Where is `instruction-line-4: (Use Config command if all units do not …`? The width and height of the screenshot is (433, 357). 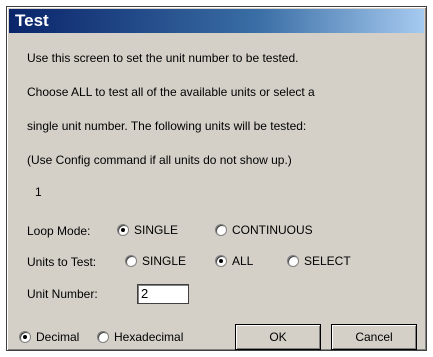 instruction-line-4: (Use Config command if all units do not … is located at coordinates (159, 160).